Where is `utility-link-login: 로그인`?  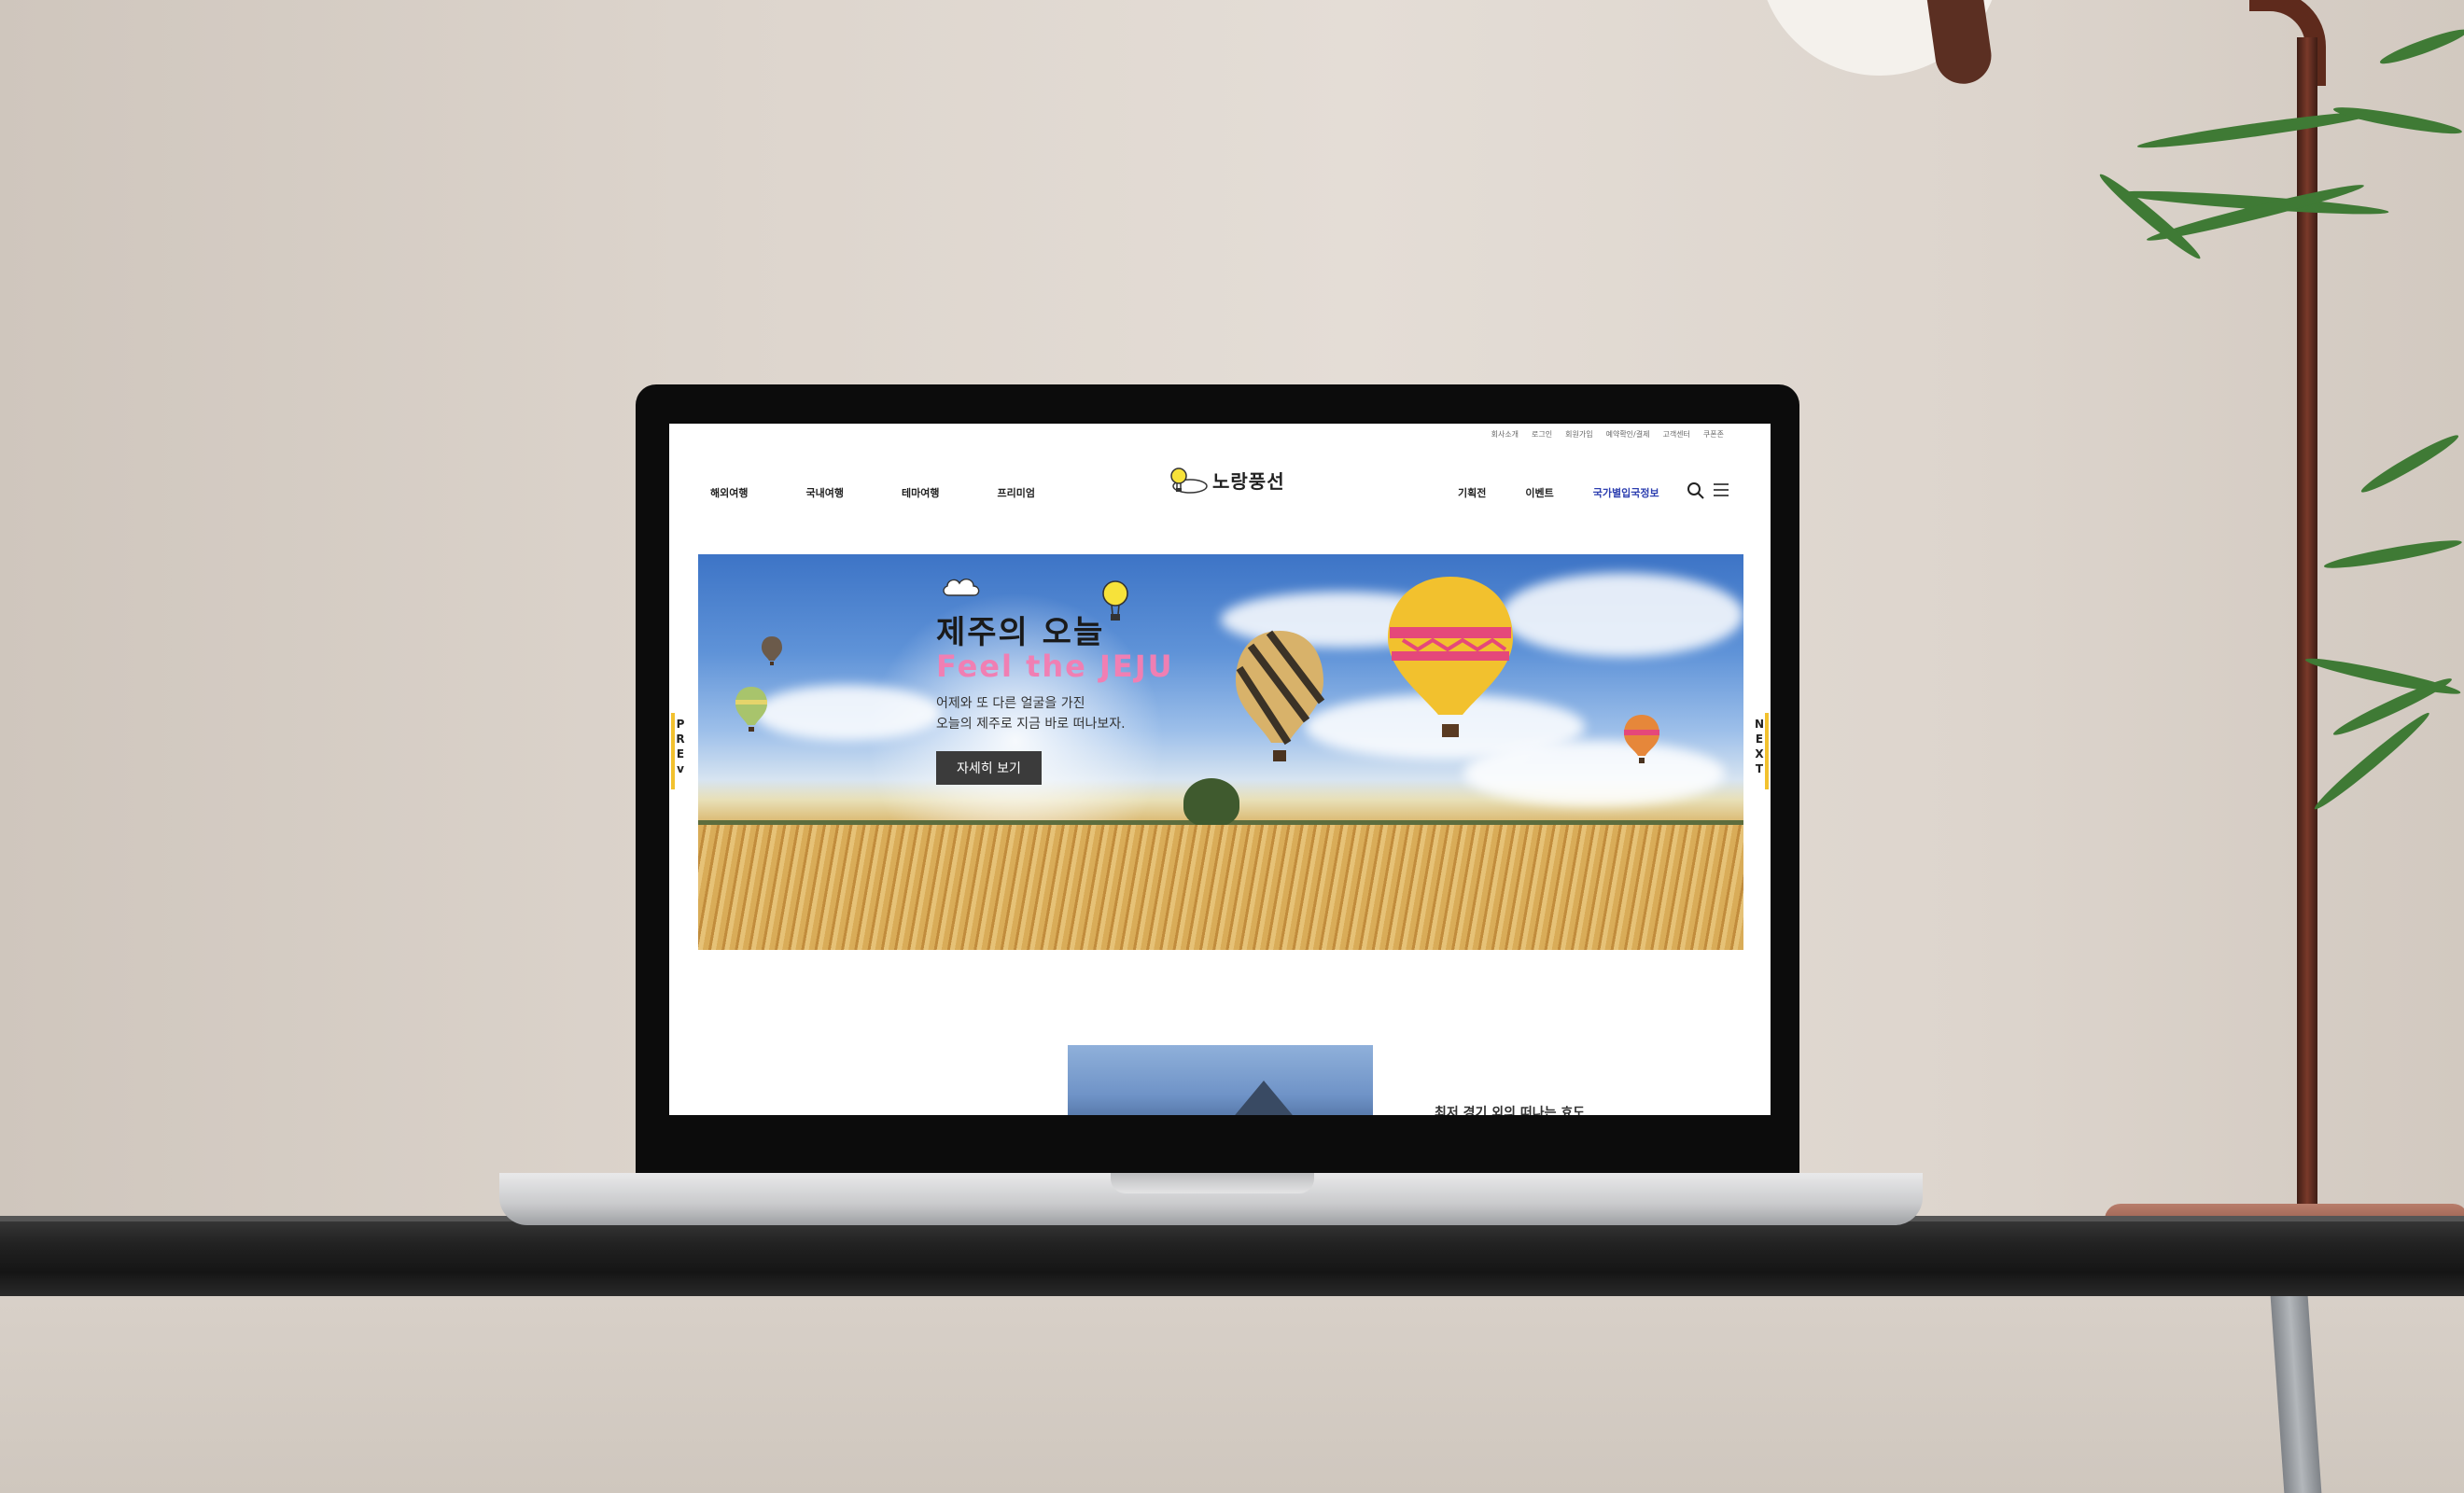
utility-link-login: 로그인 is located at coordinates (1542, 435).